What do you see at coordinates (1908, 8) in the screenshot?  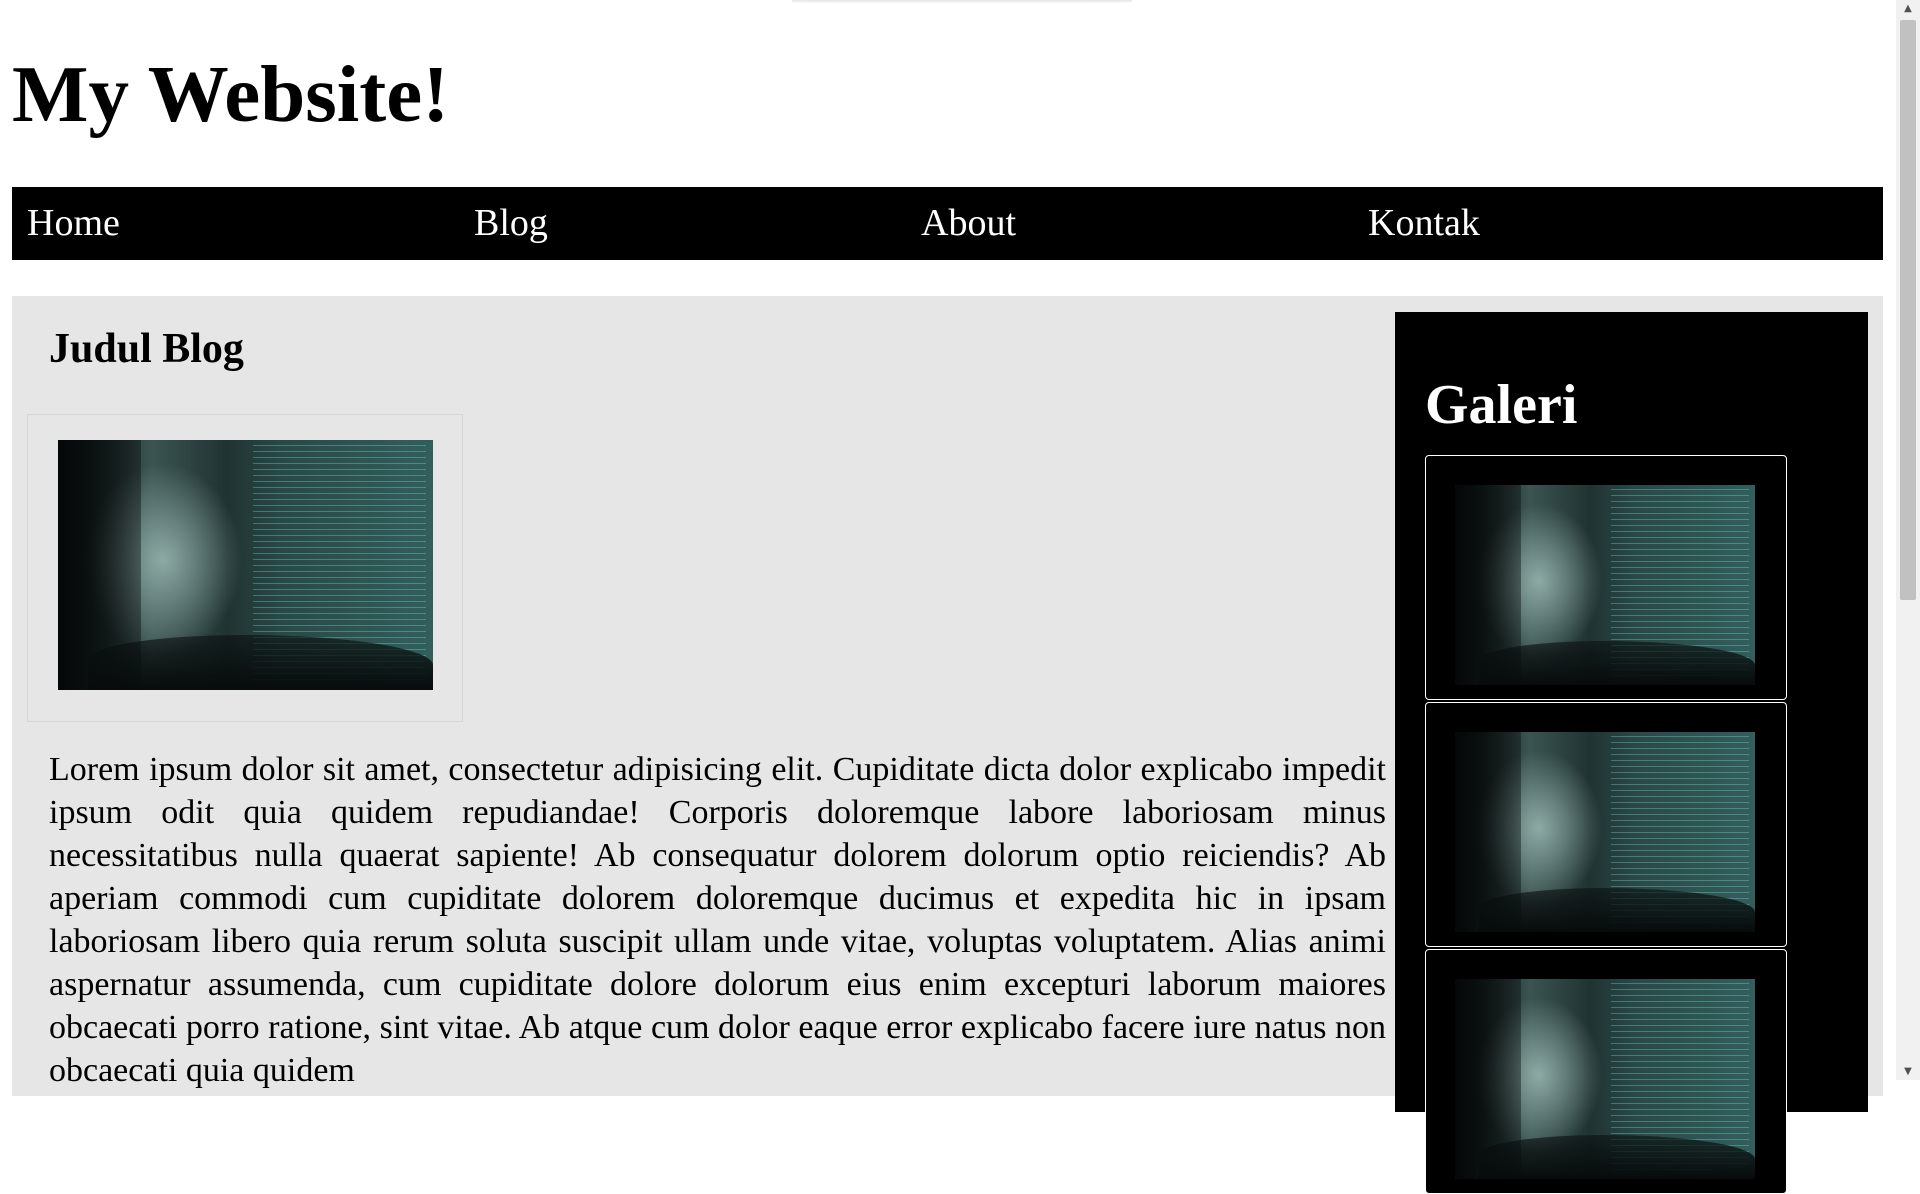 I see `scroll-up-arrow-icon: ▲` at bounding box center [1908, 8].